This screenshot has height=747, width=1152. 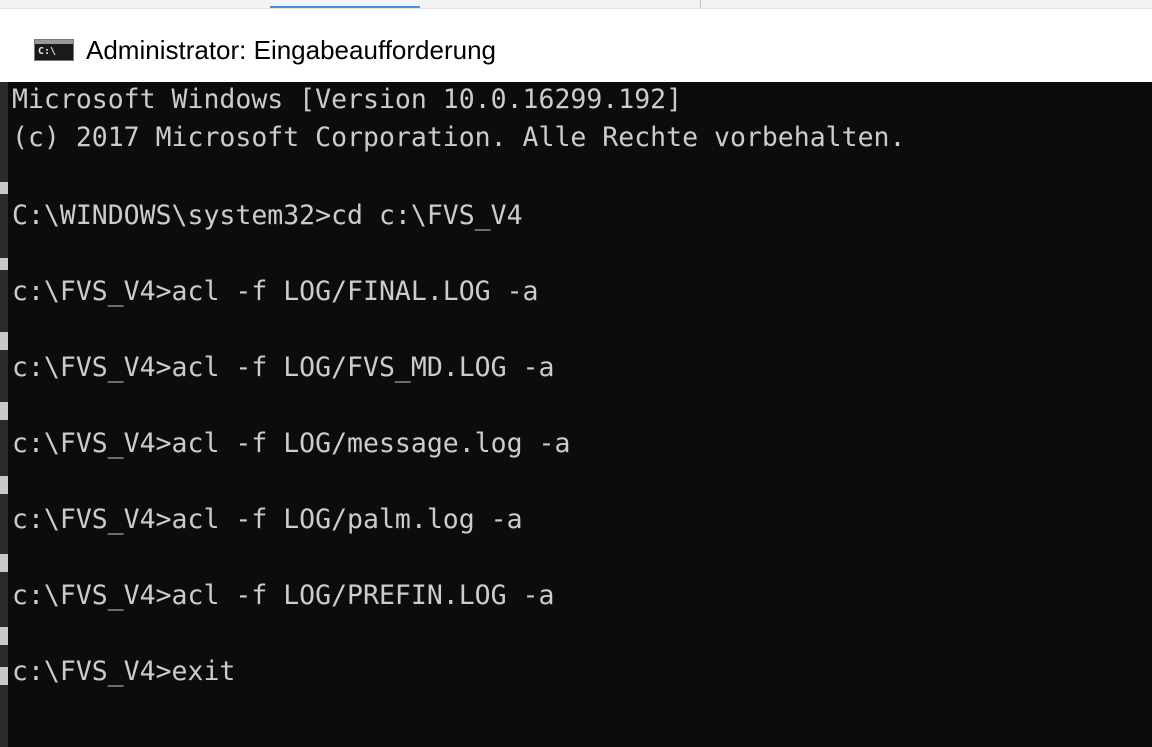 I want to click on console-line: c:\FVS_V4>acl -f LOG/PREFIN.LOG -a, so click(x=283, y=595).